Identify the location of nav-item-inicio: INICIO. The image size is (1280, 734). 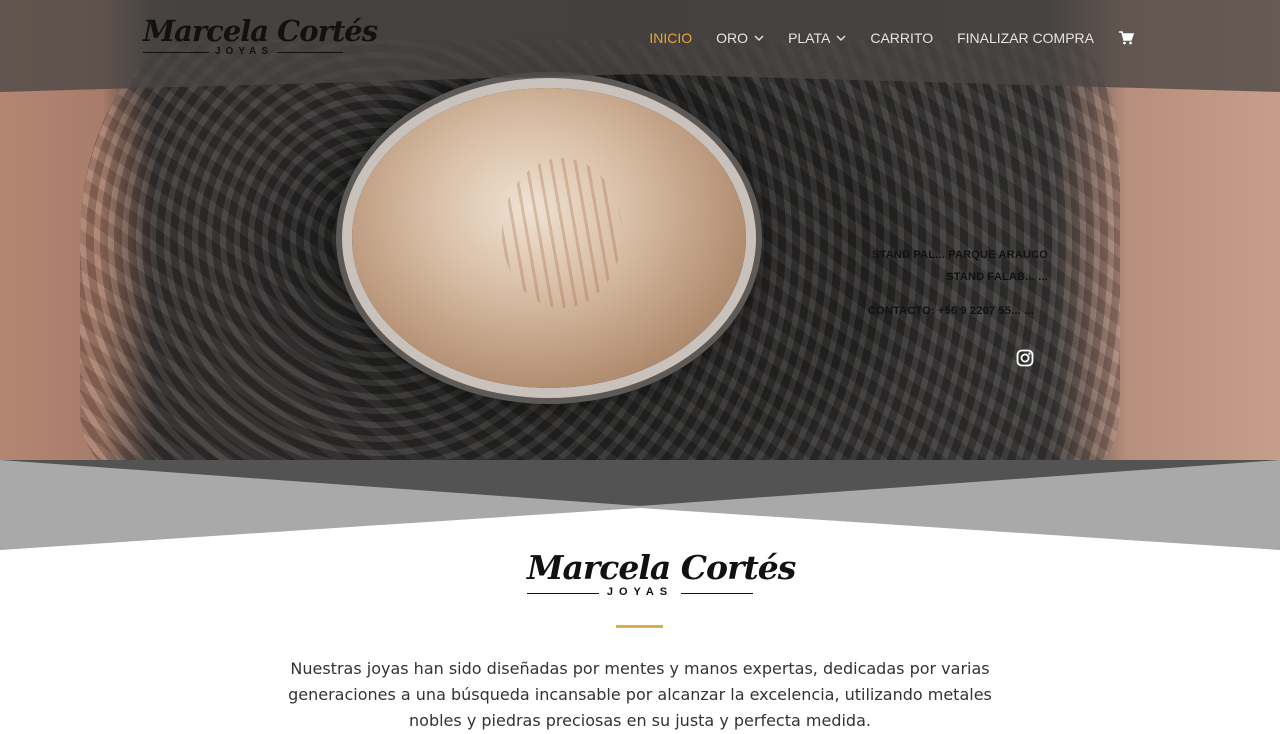
(670, 38).